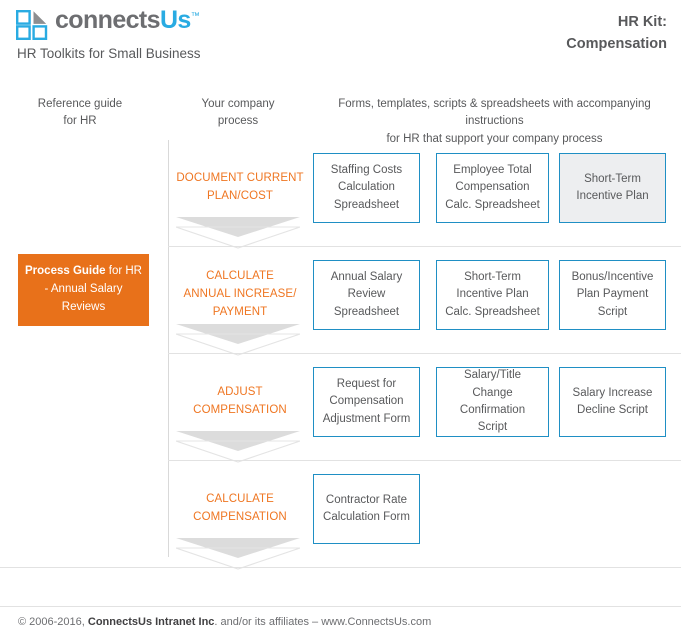  What do you see at coordinates (240, 178) in the screenshot?
I see `stage-label-line: DOCUMENT CURRENT` at bounding box center [240, 178].